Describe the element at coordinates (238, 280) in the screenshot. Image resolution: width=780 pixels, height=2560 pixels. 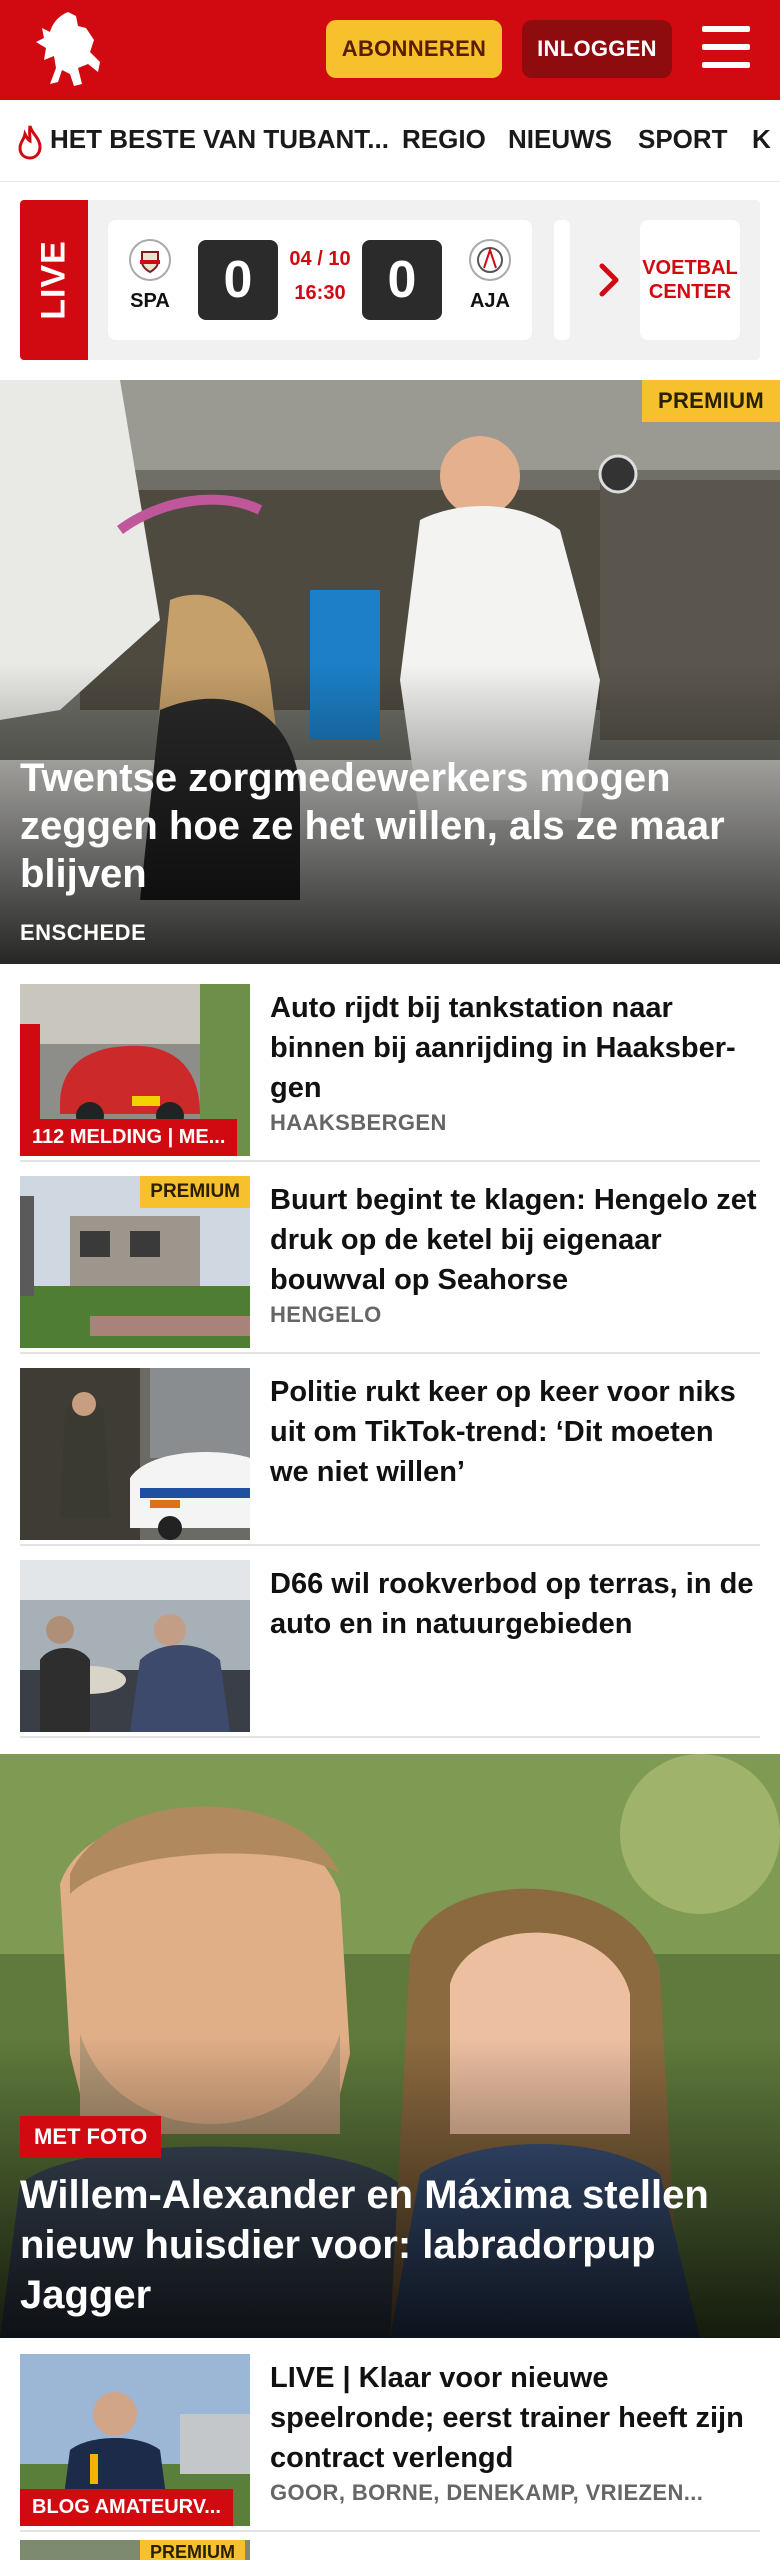
I see `home-score: 0` at that location.